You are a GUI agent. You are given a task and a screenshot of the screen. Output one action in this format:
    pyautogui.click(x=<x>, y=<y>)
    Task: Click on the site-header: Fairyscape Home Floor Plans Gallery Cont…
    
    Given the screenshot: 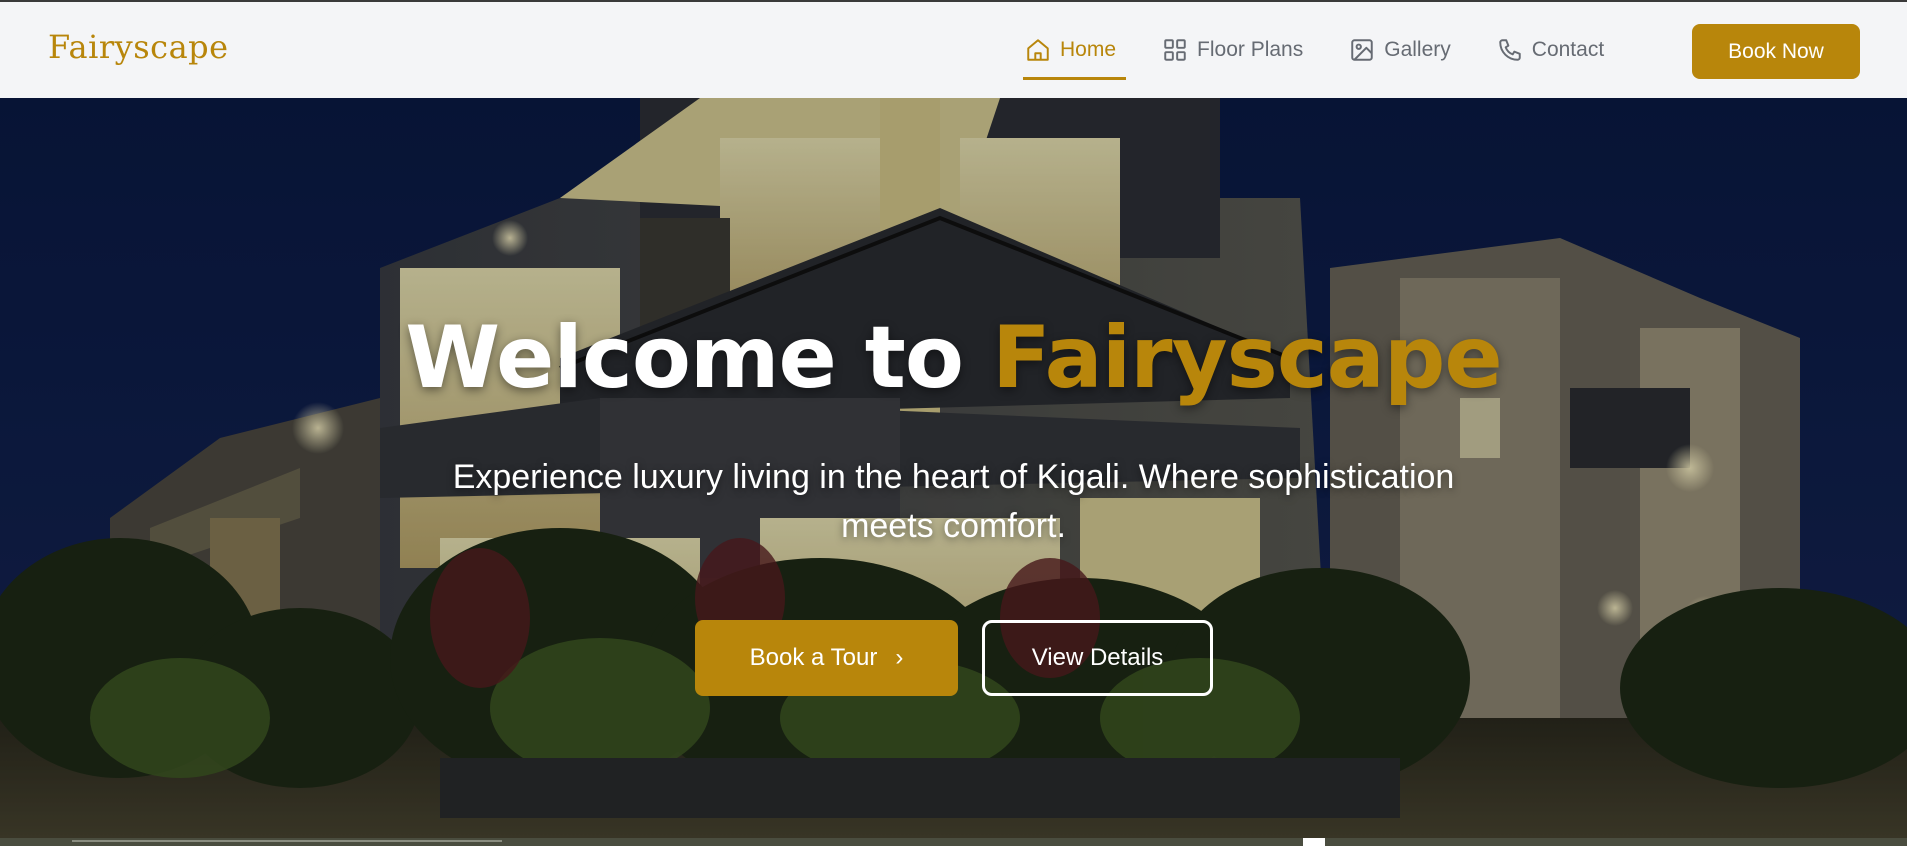 What is the action you would take?
    pyautogui.click(x=953, y=50)
    